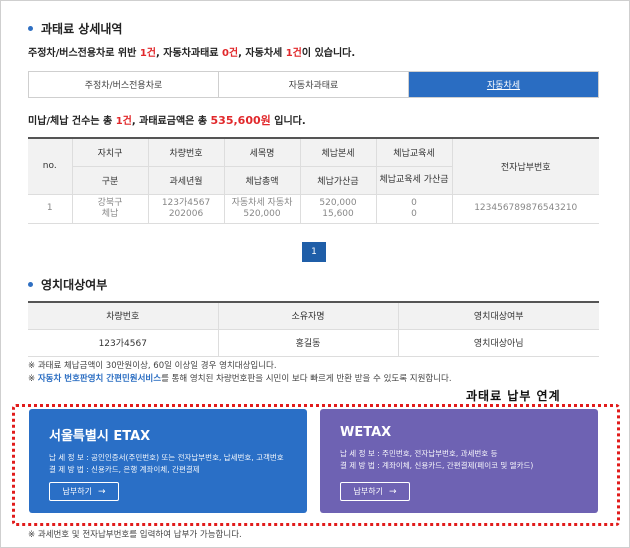 This screenshot has height=548, width=630. Describe the element at coordinates (338, 152) in the screenshot. I see `col-header-principal: 체납본세` at that location.